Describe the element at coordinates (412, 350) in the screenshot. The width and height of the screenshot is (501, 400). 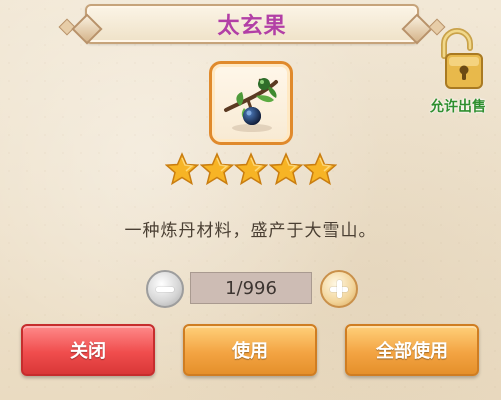
I see `use-all-button: 全部使用` at that location.